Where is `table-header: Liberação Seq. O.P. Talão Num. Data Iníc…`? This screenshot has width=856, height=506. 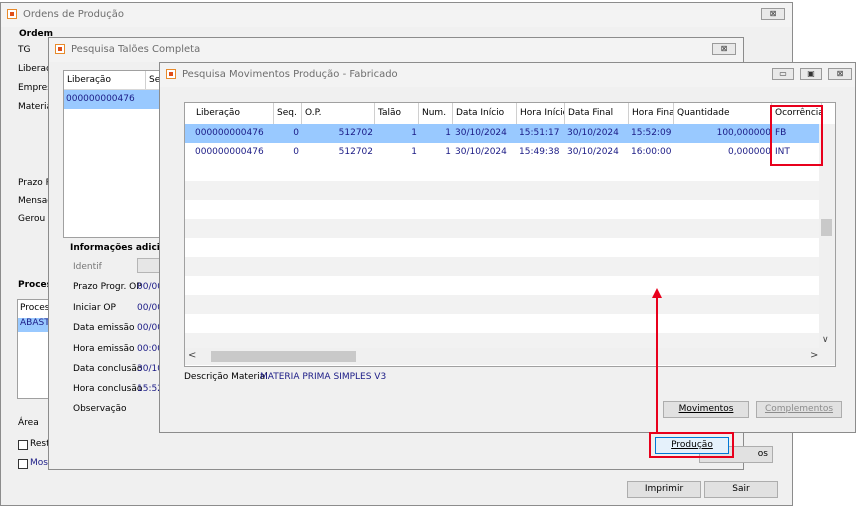 table-header: Liberação Seq. O.P. Talão Num. Data Iníc… is located at coordinates (510, 114).